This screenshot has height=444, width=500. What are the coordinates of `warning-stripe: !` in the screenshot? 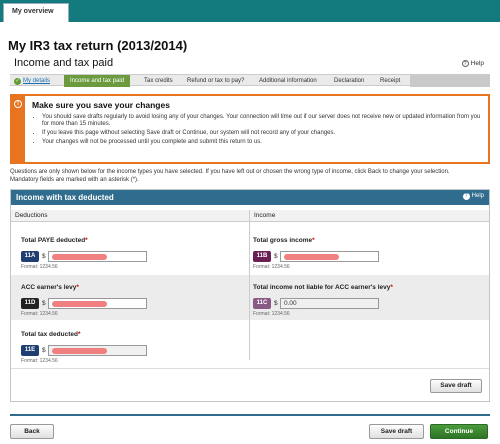 It's located at (18, 129).